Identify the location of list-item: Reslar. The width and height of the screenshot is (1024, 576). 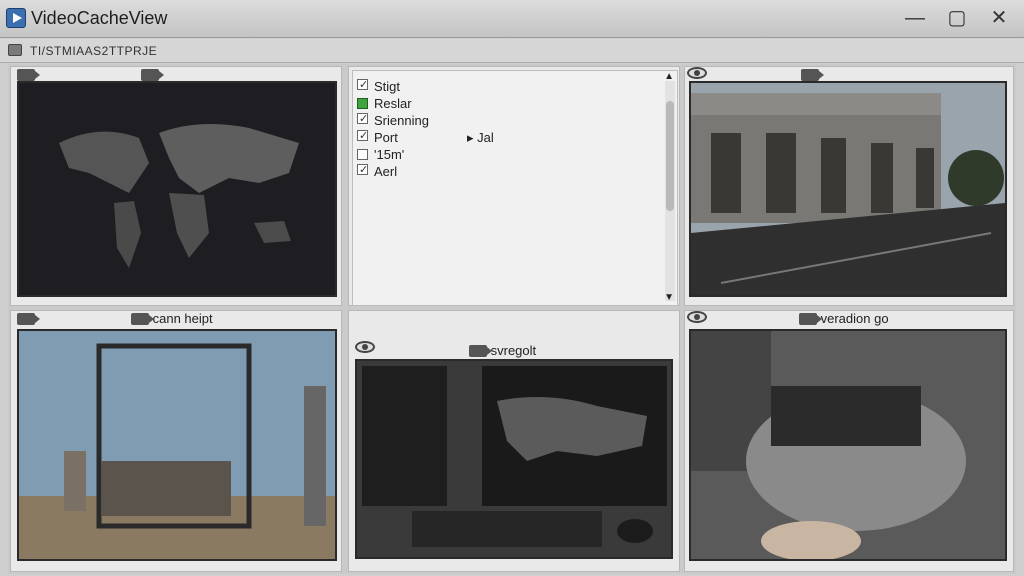
(384, 103).